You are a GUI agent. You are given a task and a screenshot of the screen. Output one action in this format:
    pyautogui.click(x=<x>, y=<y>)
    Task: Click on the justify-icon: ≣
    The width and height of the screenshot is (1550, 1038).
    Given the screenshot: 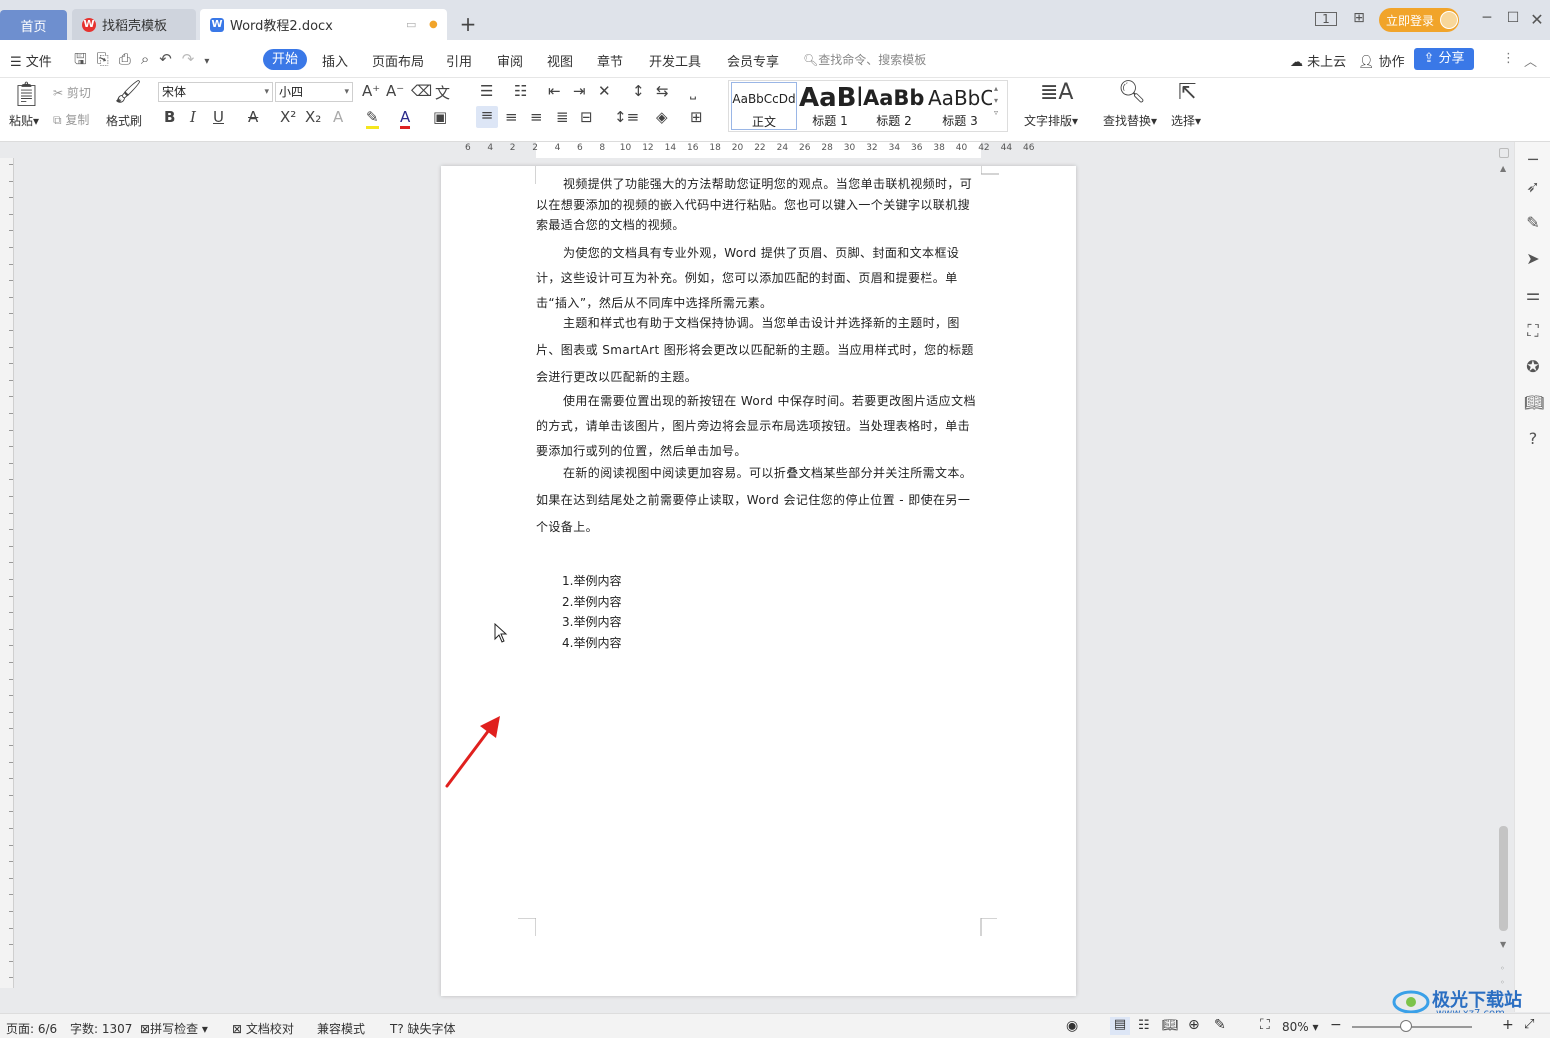 What is the action you would take?
    pyautogui.click(x=562, y=117)
    